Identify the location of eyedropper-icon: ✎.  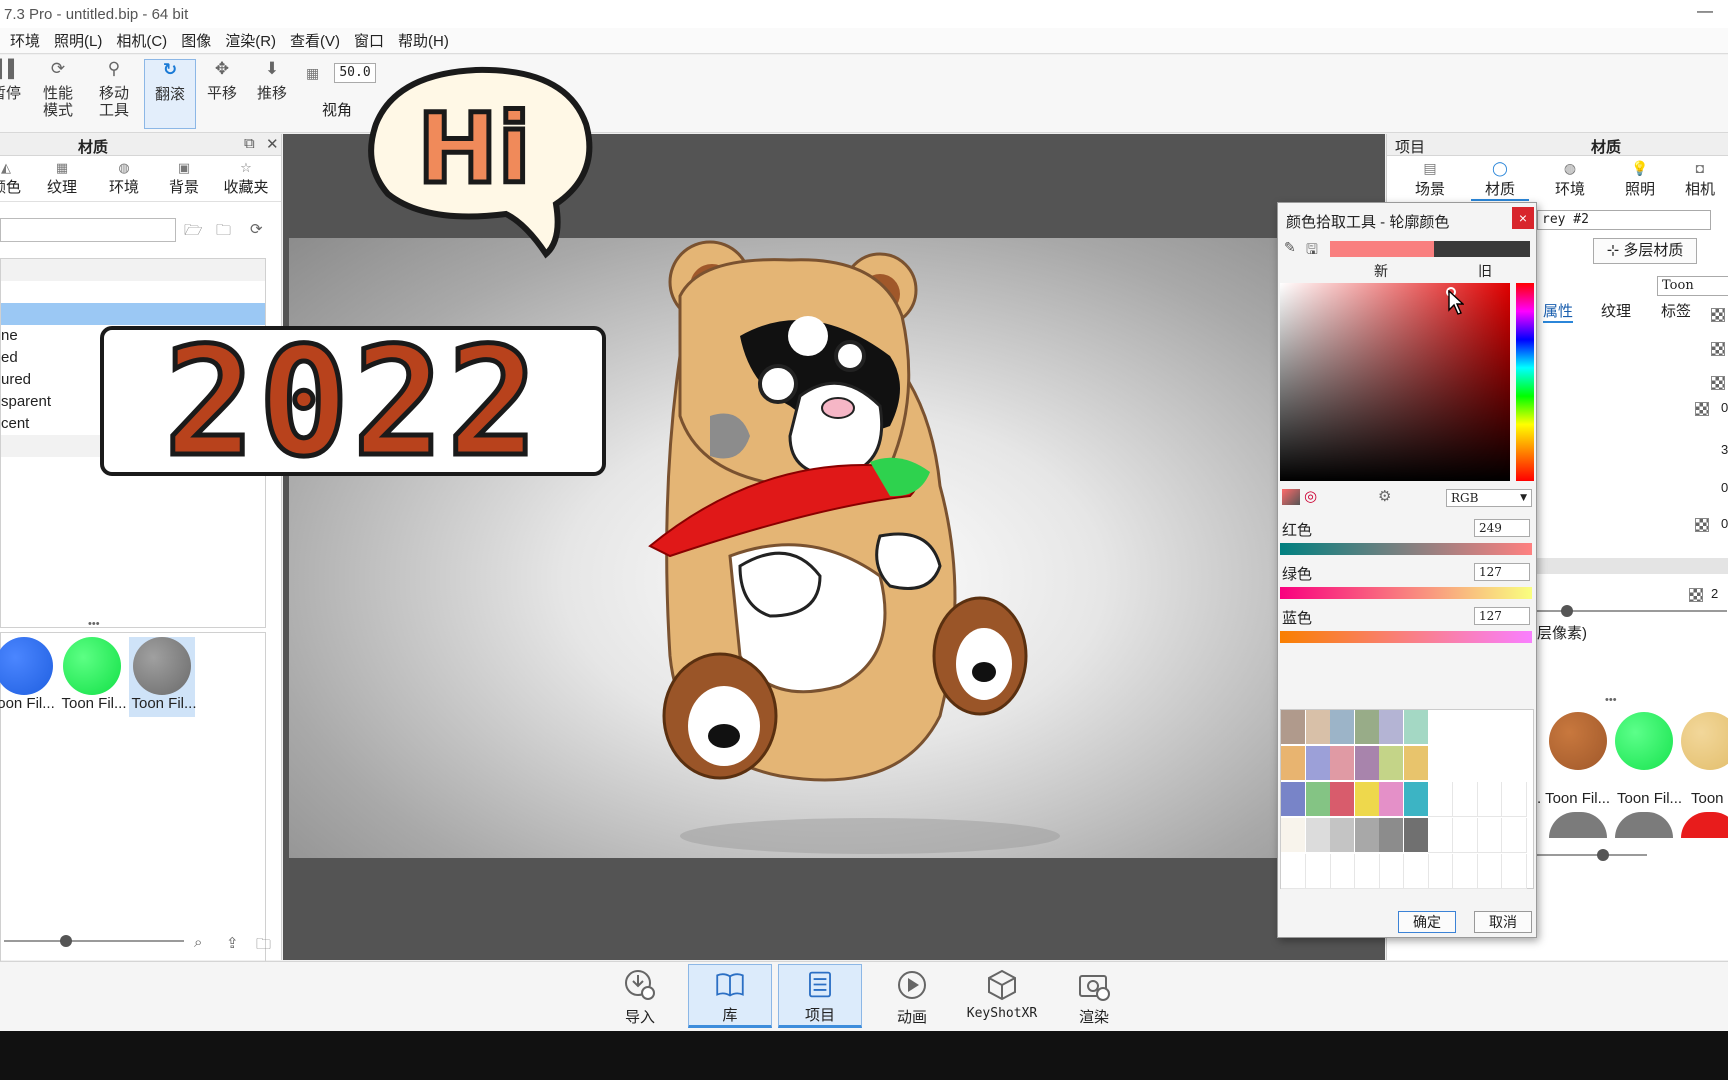
(1290, 247).